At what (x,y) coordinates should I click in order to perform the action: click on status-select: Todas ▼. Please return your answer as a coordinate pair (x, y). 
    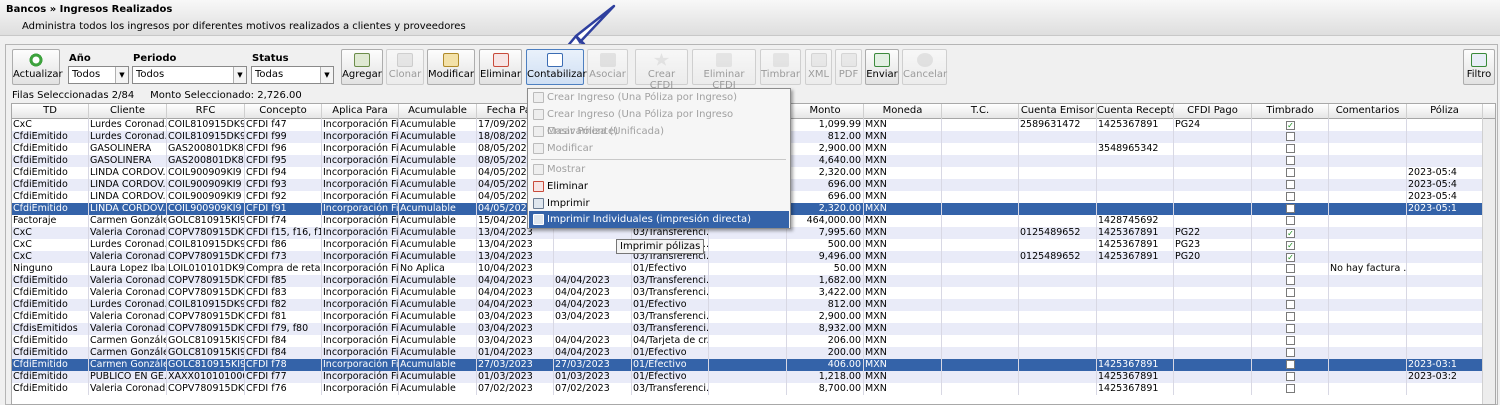
    Looking at the image, I should click on (292, 75).